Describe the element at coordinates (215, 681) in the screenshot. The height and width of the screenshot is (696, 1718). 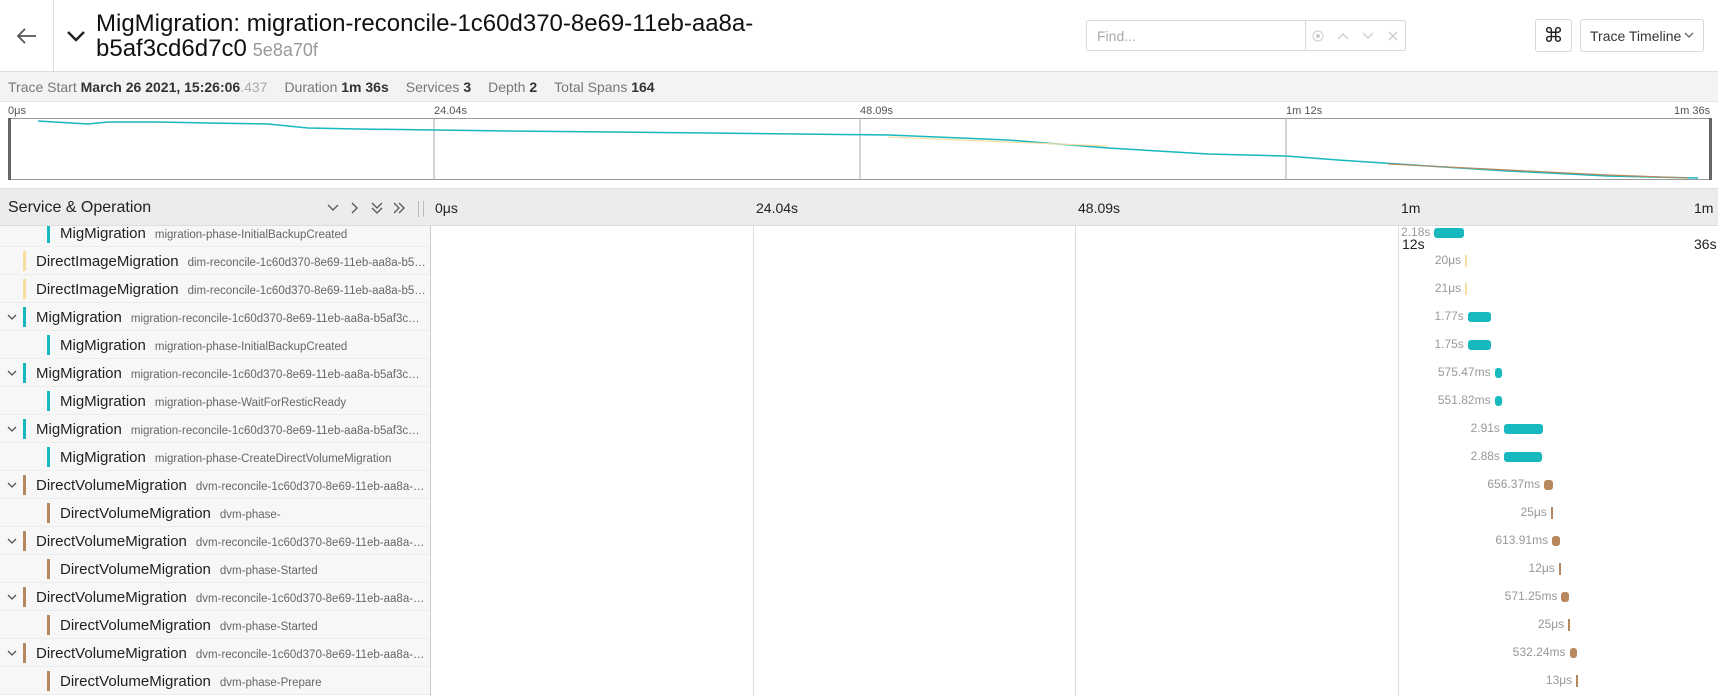
I see `span-name-cell: DirectVolumeMigration dvm-phase-Prepare` at that location.